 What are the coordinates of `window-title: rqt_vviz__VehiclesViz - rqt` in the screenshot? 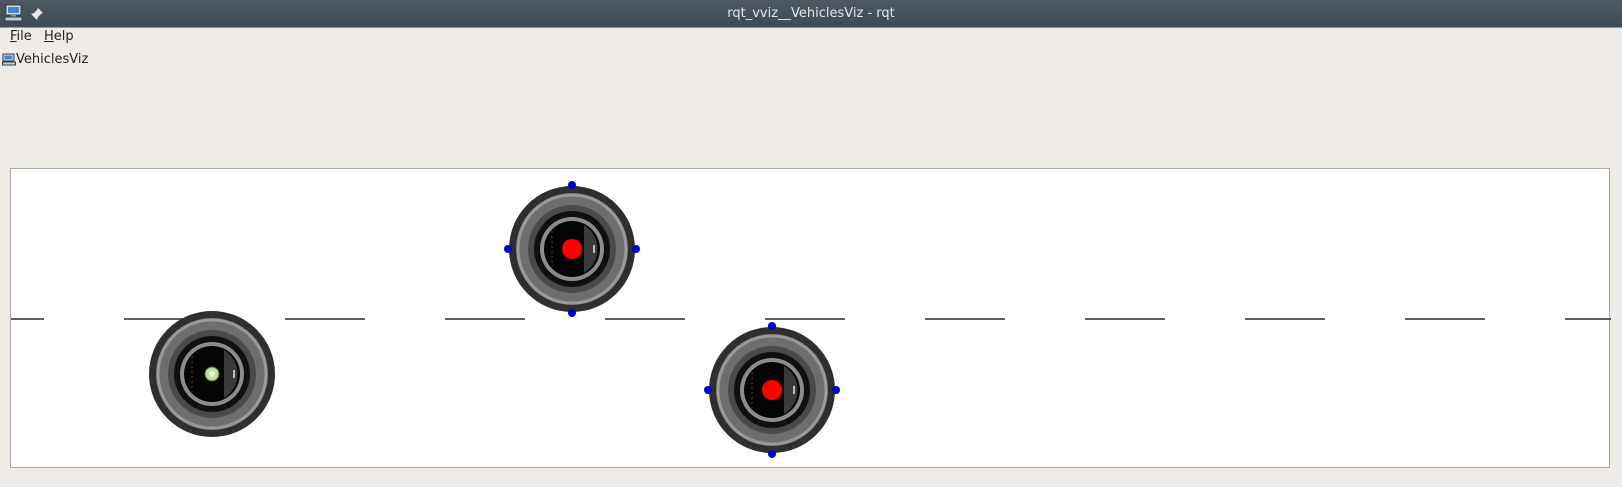 It's located at (811, 13).